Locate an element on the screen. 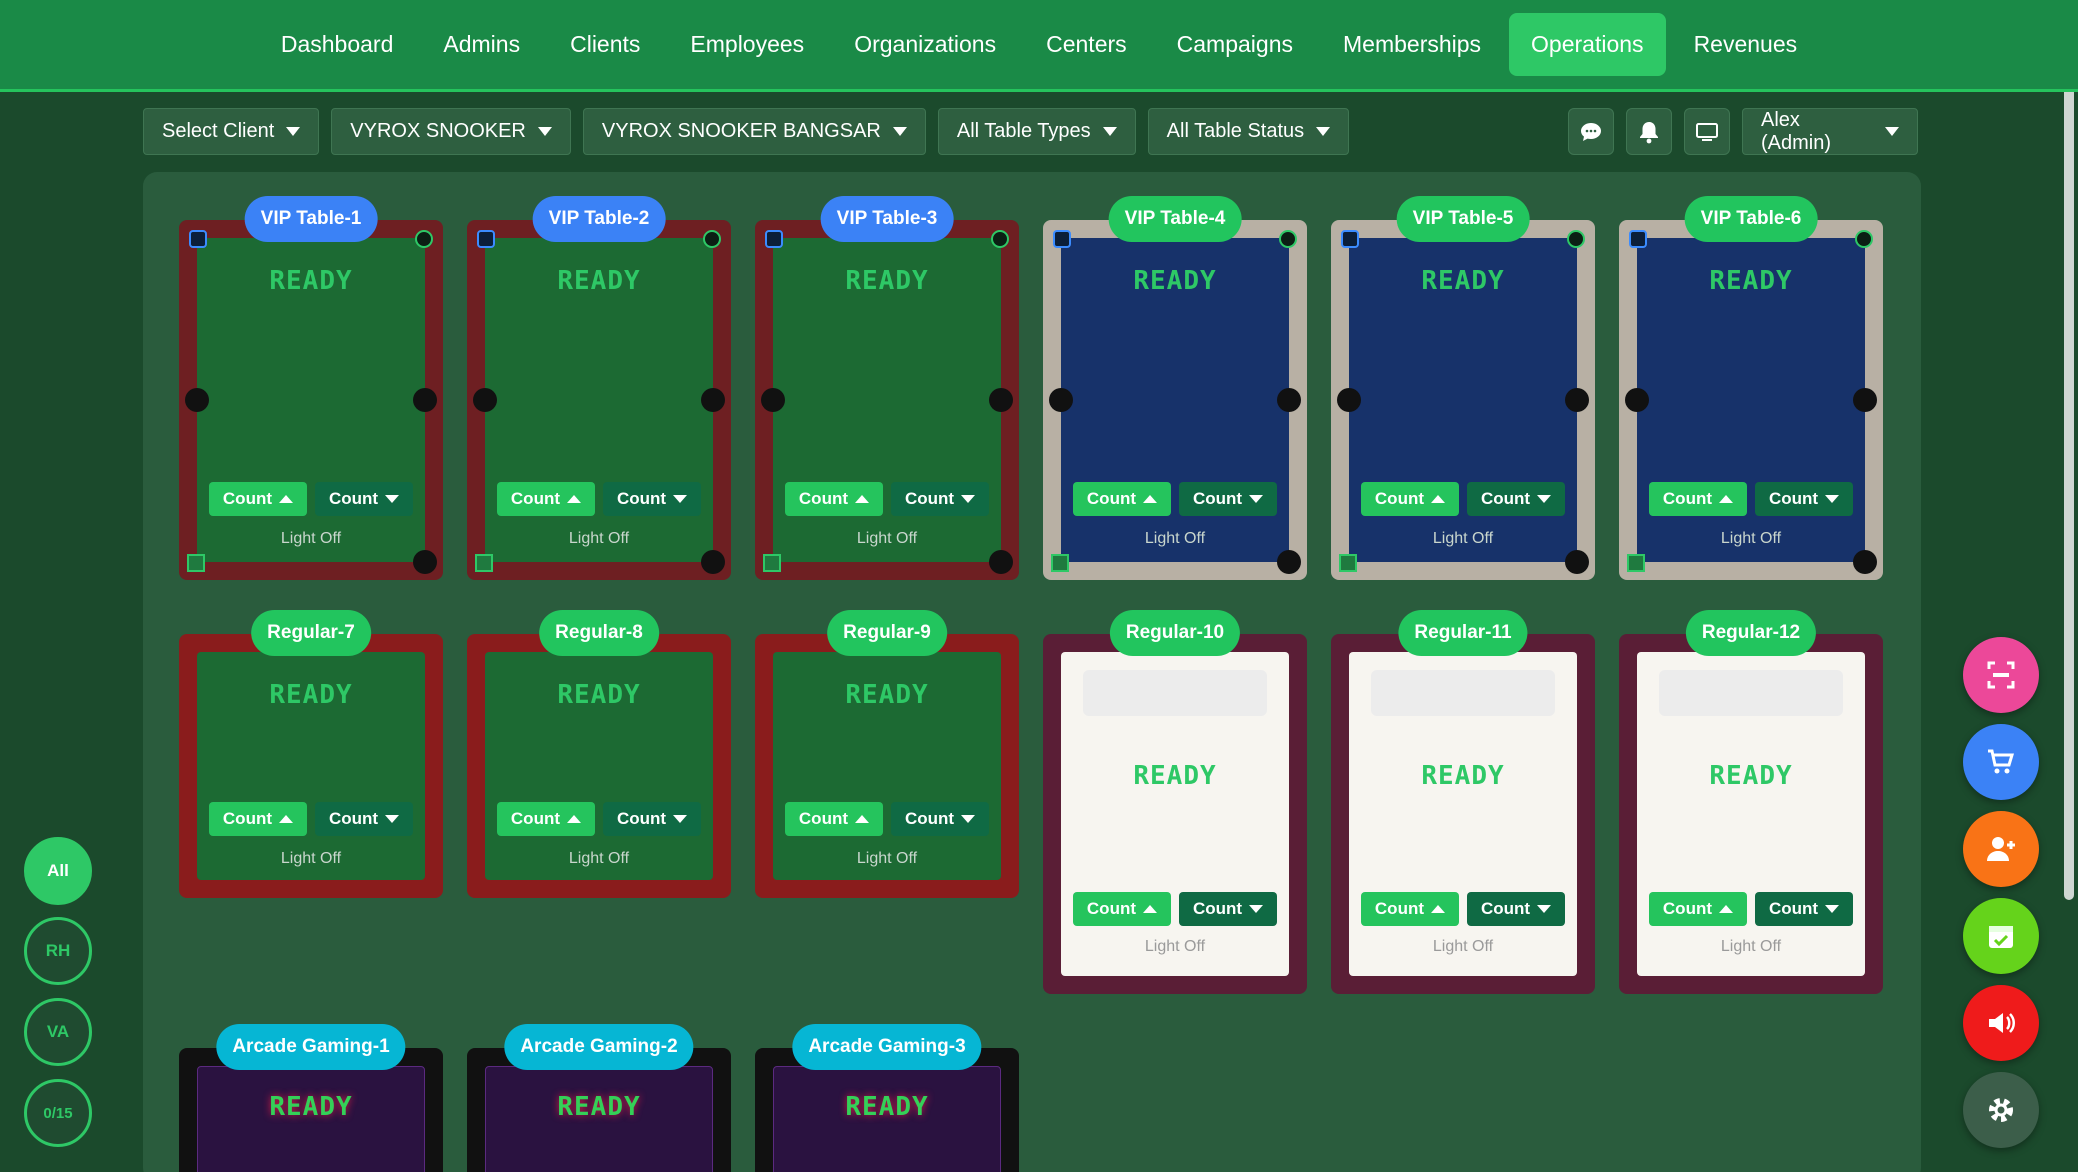  scan-button is located at coordinates (2001, 675).